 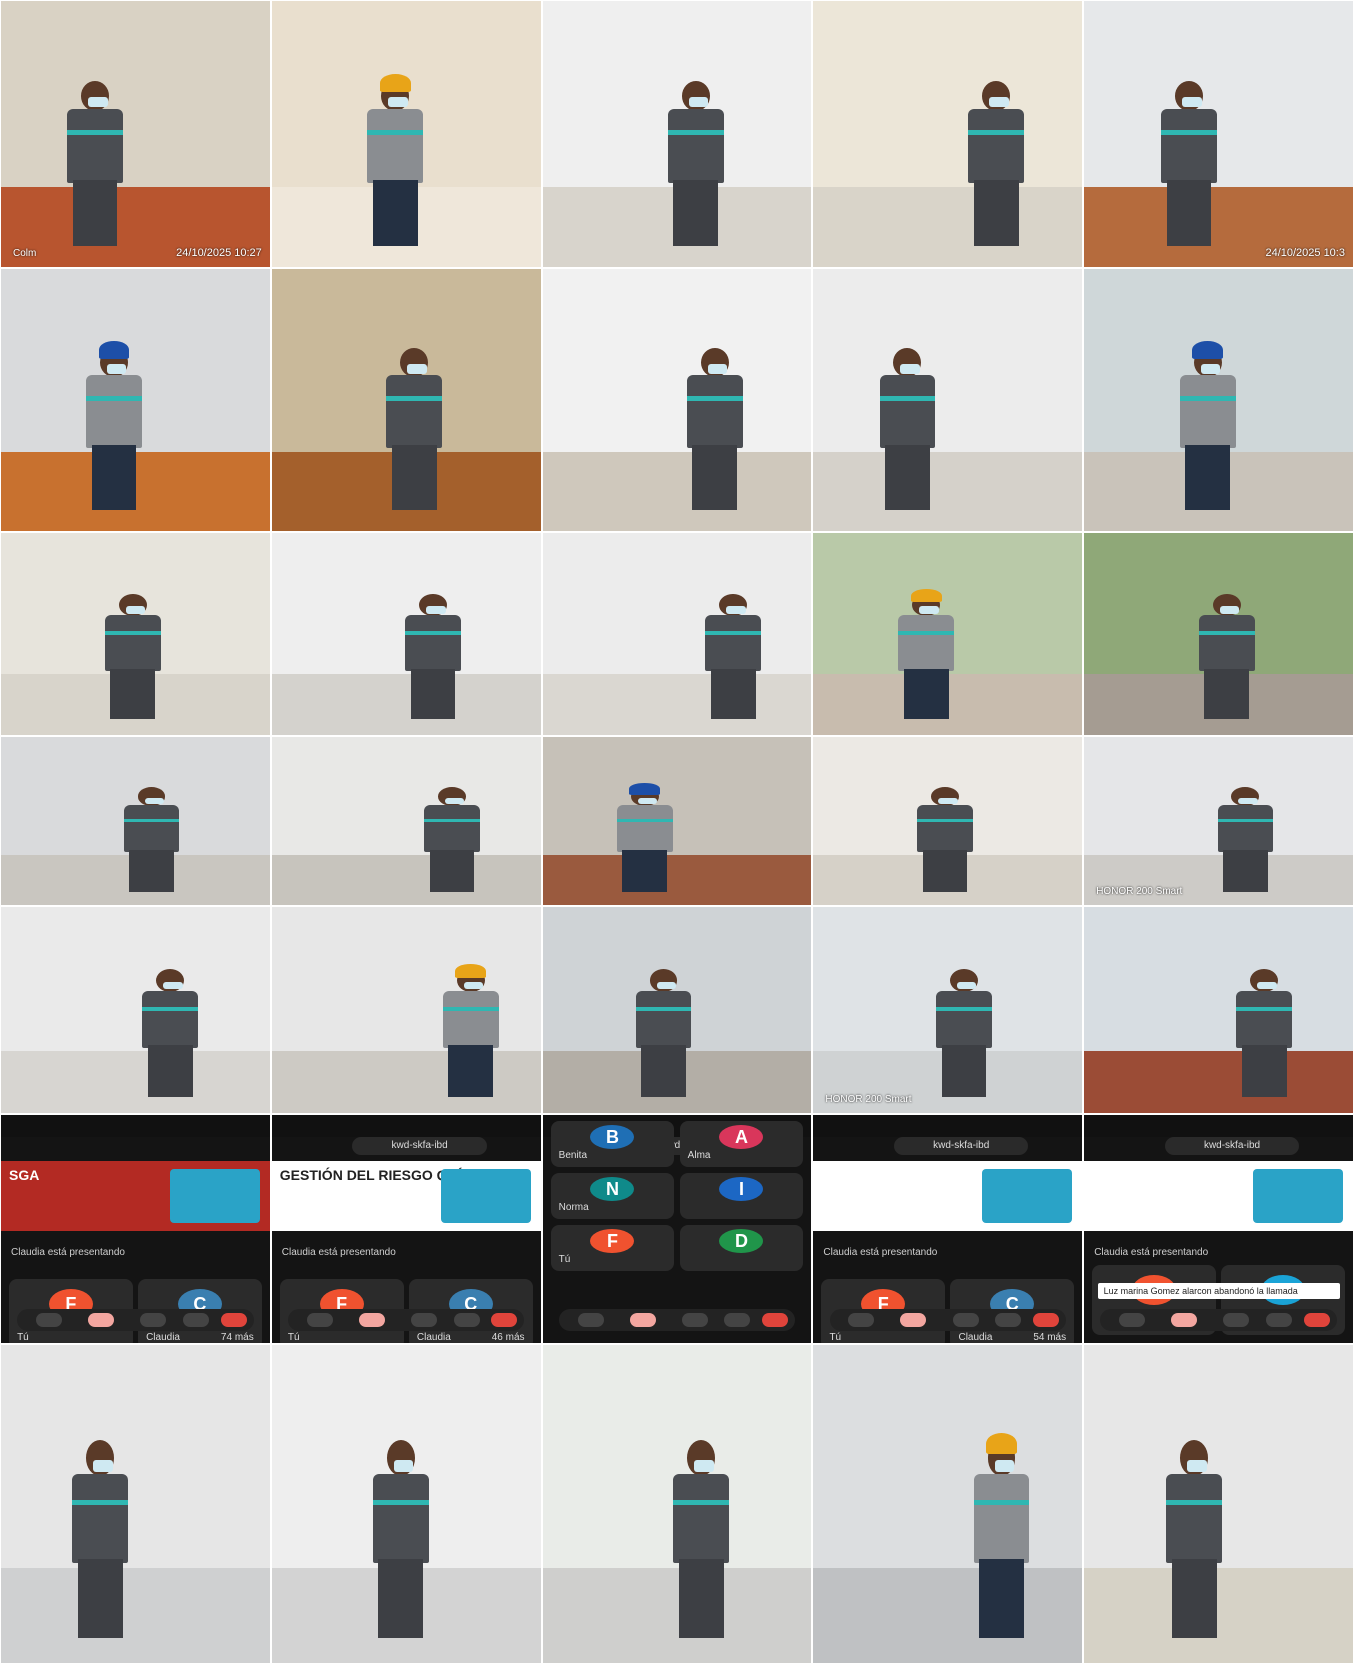 I want to click on presenting-label: Claudia está presentando, so click(x=1151, y=1252).